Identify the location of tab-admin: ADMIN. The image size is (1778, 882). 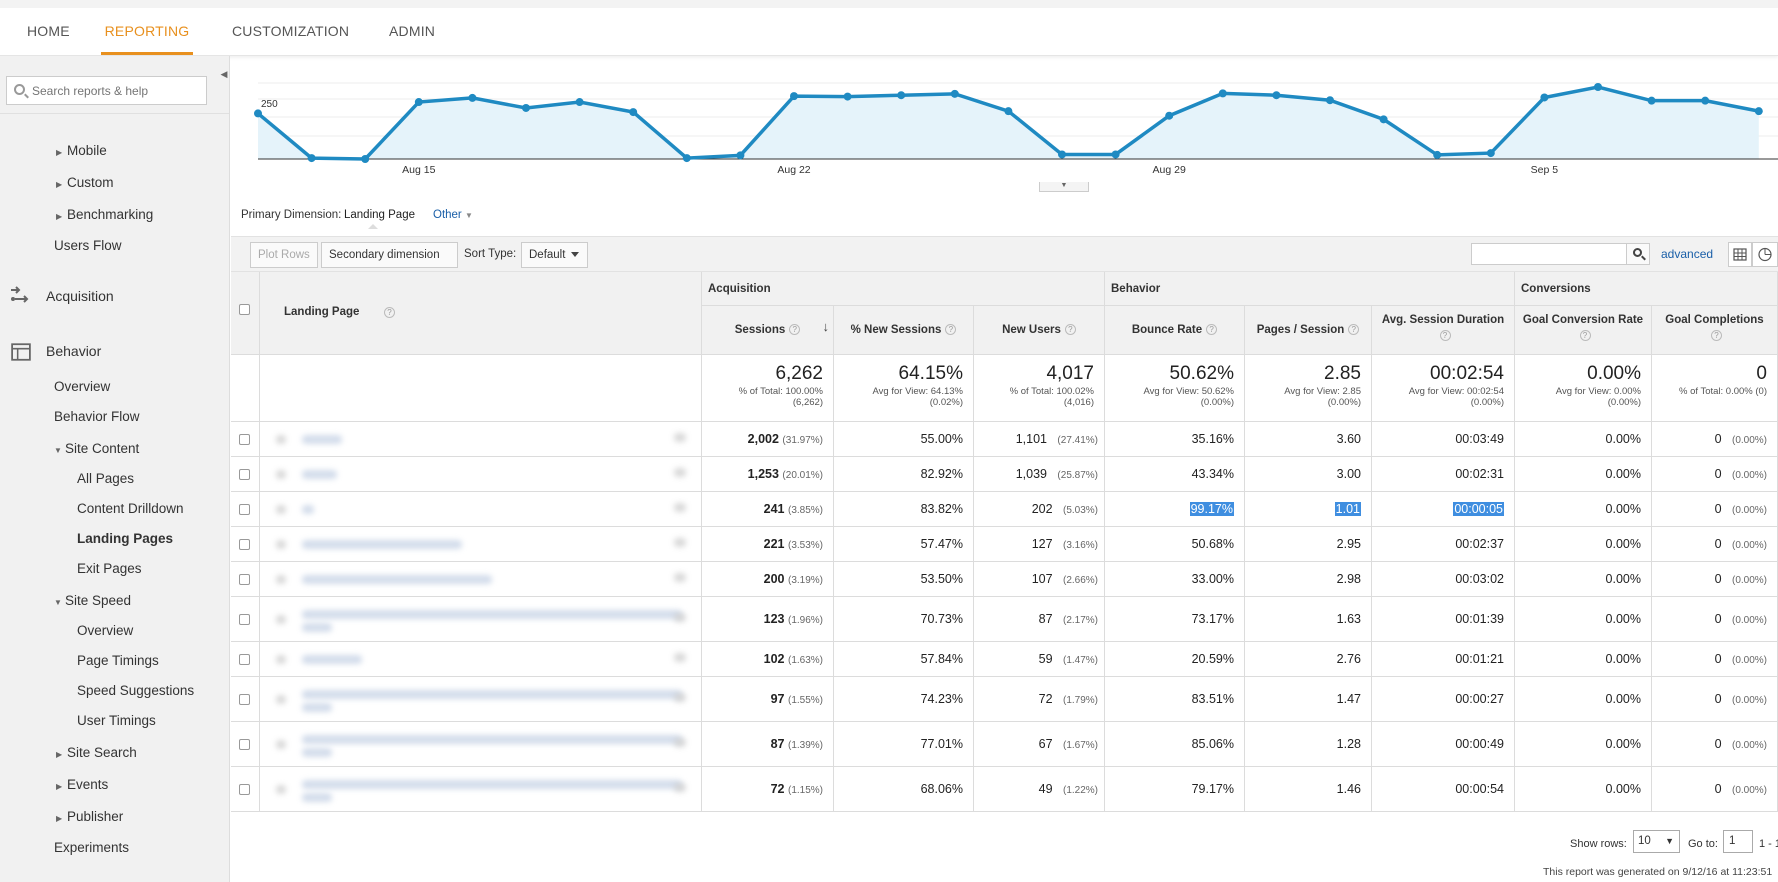
(412, 31).